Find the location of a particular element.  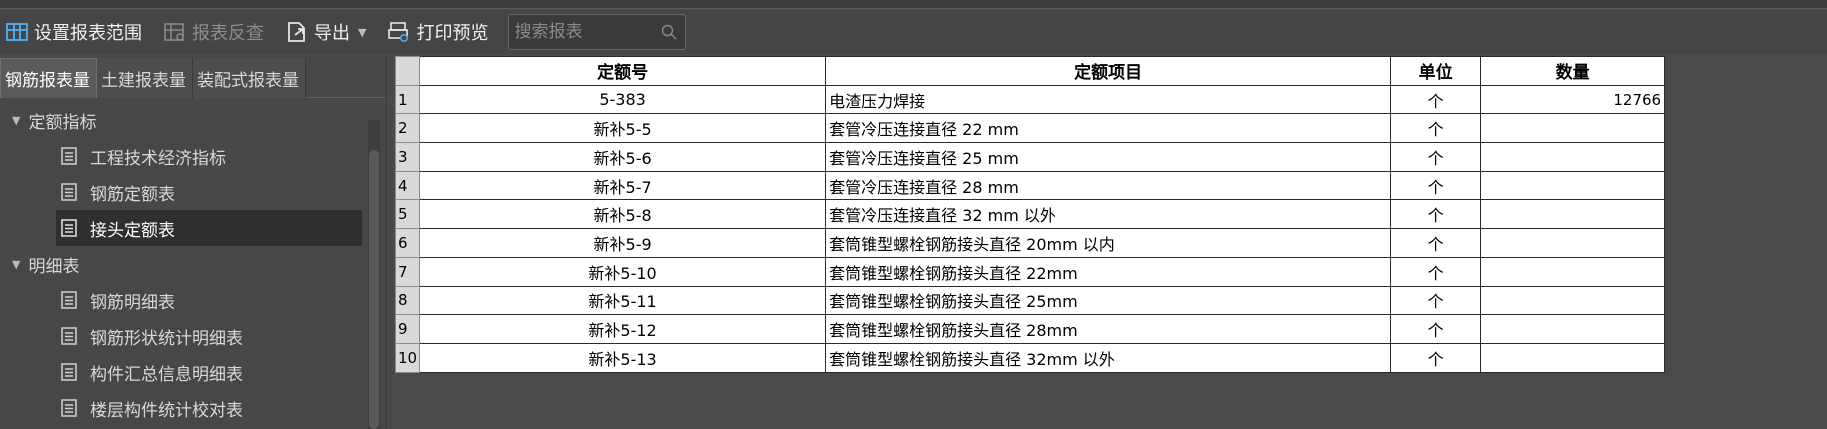

row-number: 6 is located at coordinates (407, 243).